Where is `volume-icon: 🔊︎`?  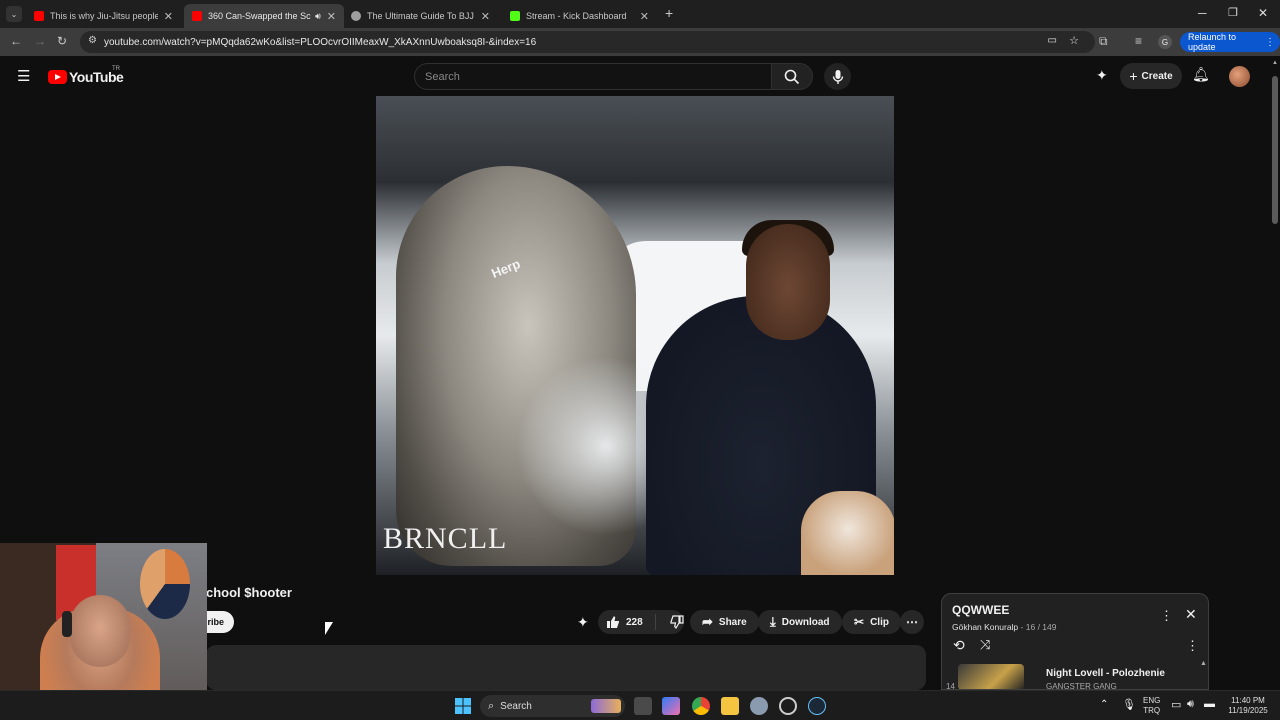 volume-icon: 🔊︎ is located at coordinates (1190, 704).